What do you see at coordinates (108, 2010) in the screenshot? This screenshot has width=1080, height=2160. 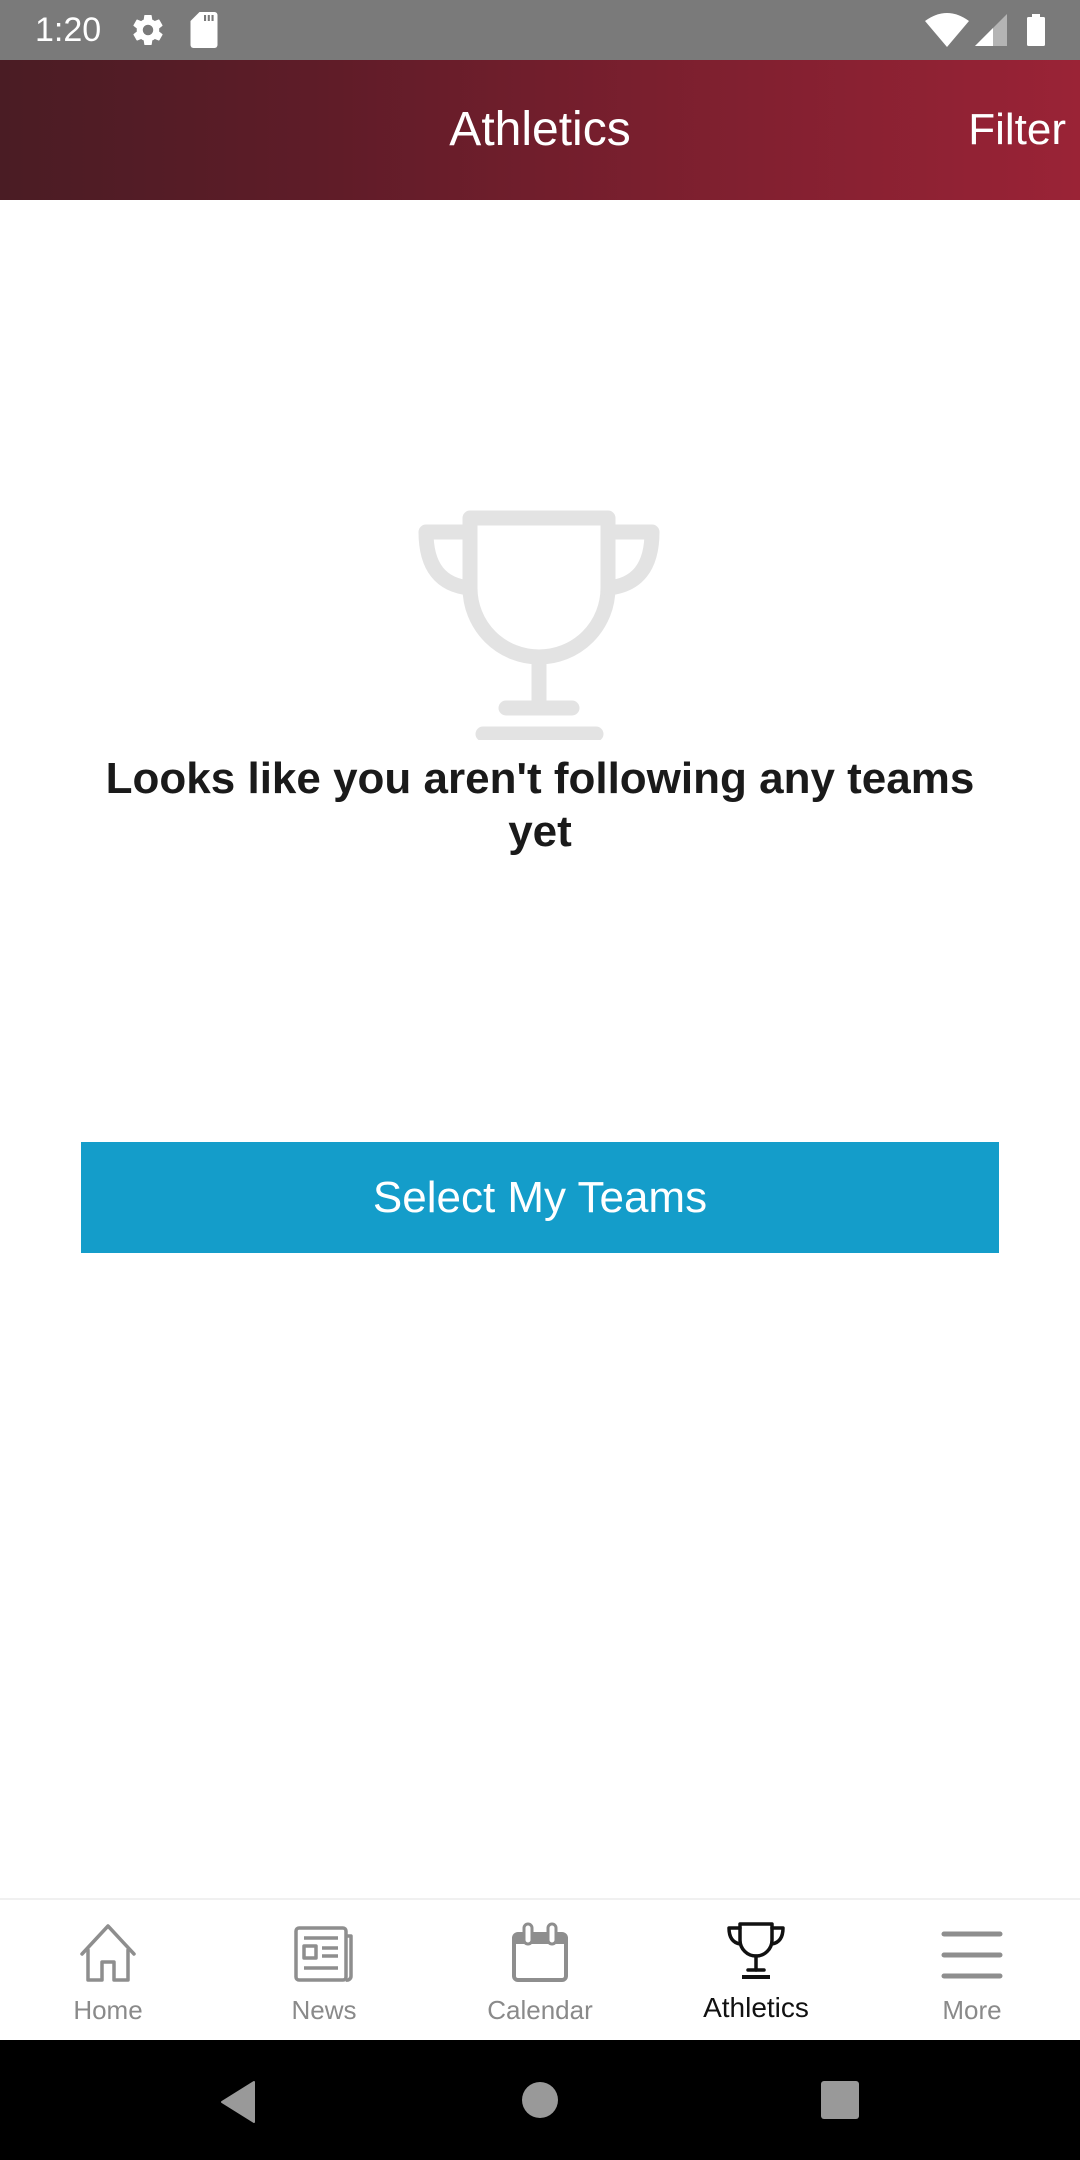 I see `nav-label-home: Home` at bounding box center [108, 2010].